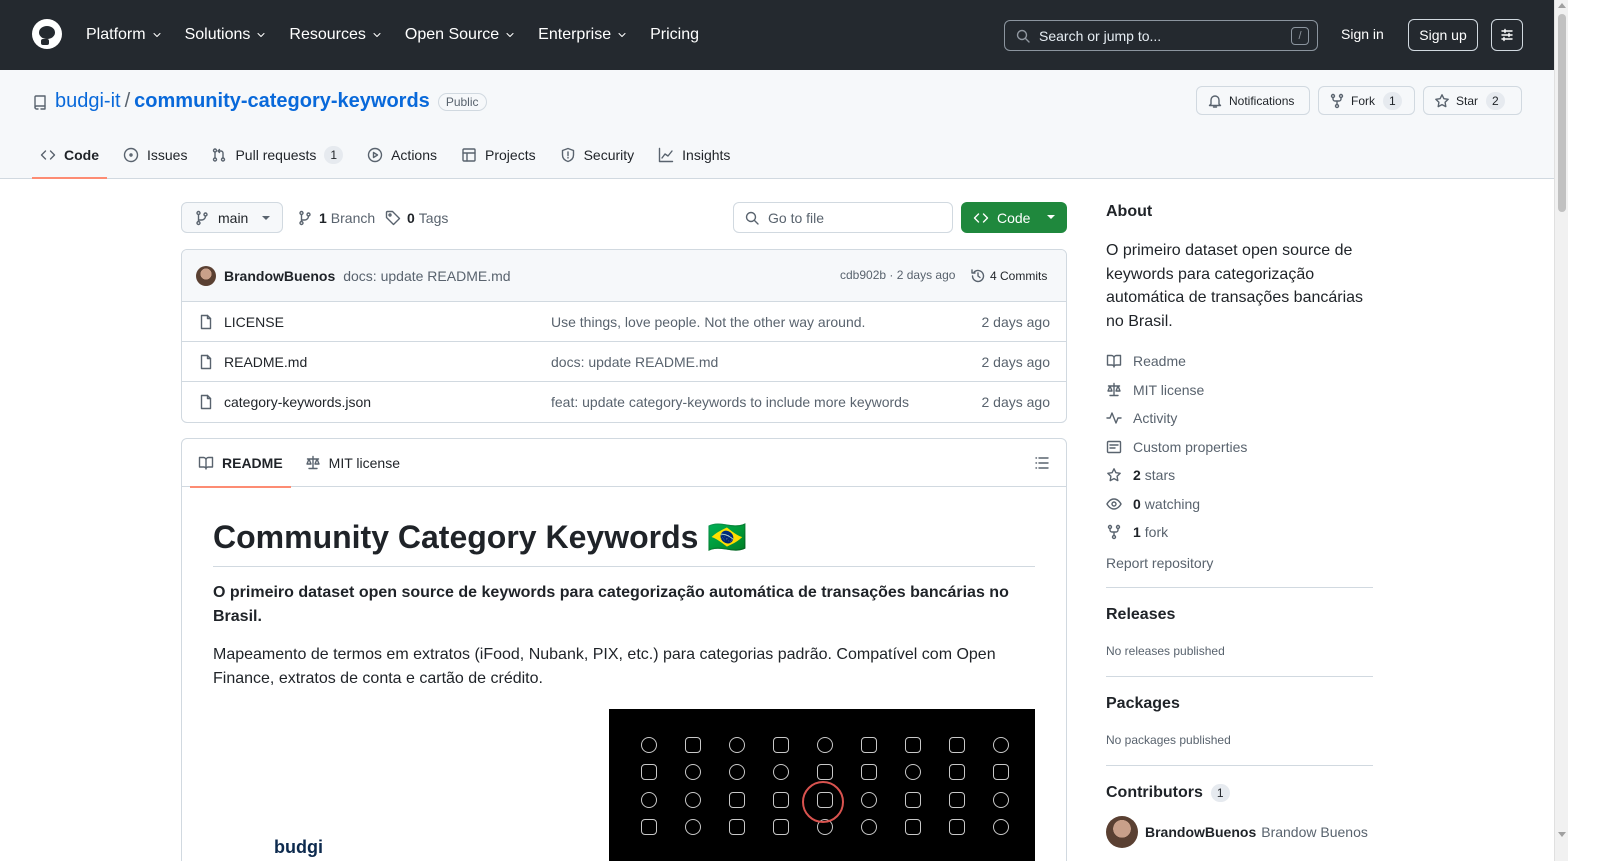 The height and width of the screenshot is (861, 1600). I want to click on commits-count: 4 Commits, so click(1019, 276).